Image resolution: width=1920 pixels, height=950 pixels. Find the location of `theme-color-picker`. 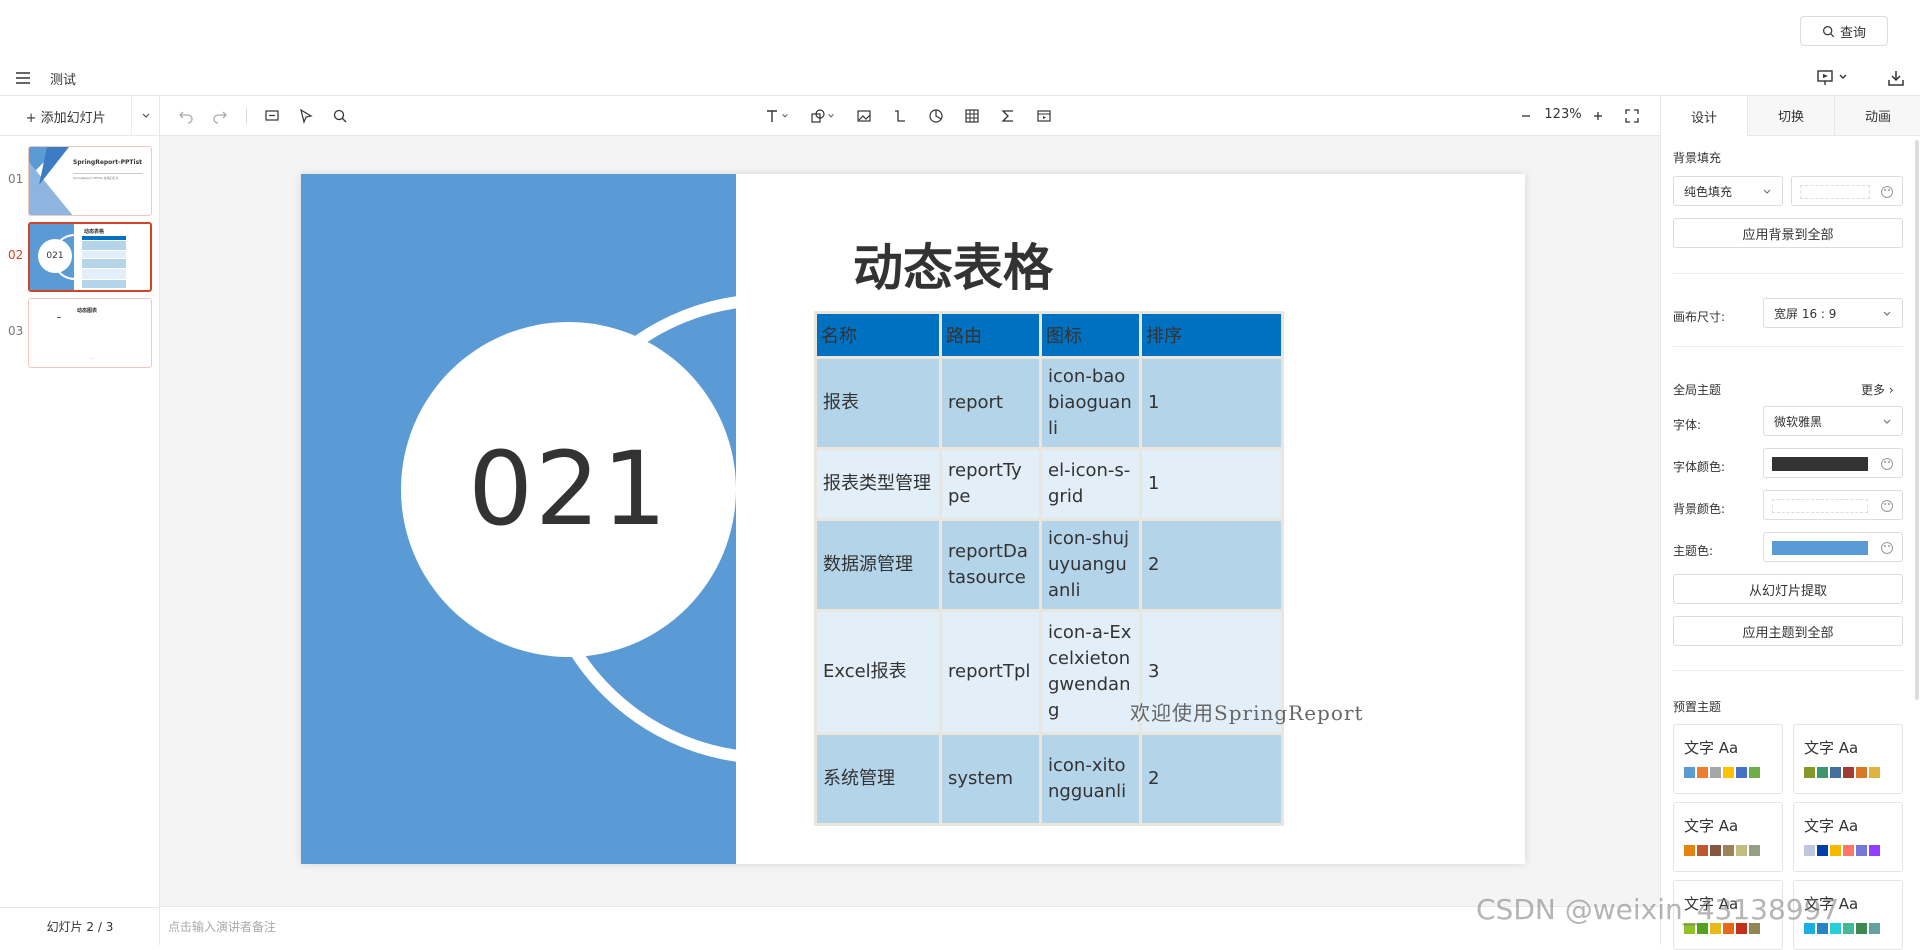

theme-color-picker is located at coordinates (1833, 547).